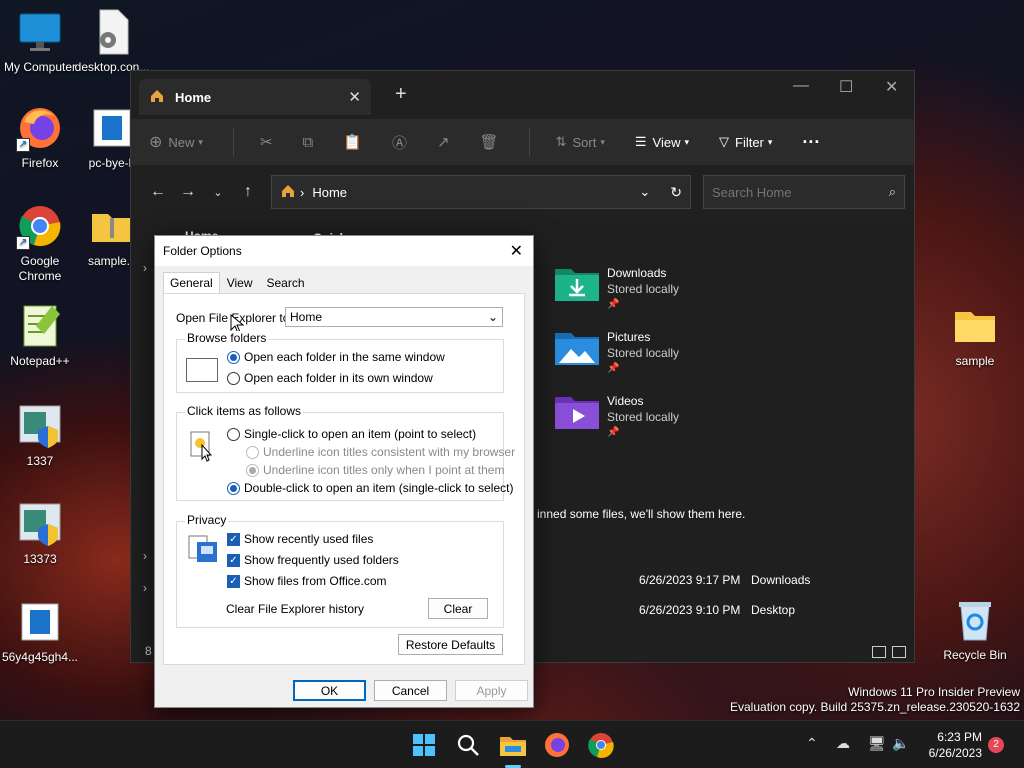 Image resolution: width=1024 pixels, height=768 pixels. Describe the element at coordinates (975, 335) in the screenshot. I see `desktop-icon-sample-folder: sample` at that location.